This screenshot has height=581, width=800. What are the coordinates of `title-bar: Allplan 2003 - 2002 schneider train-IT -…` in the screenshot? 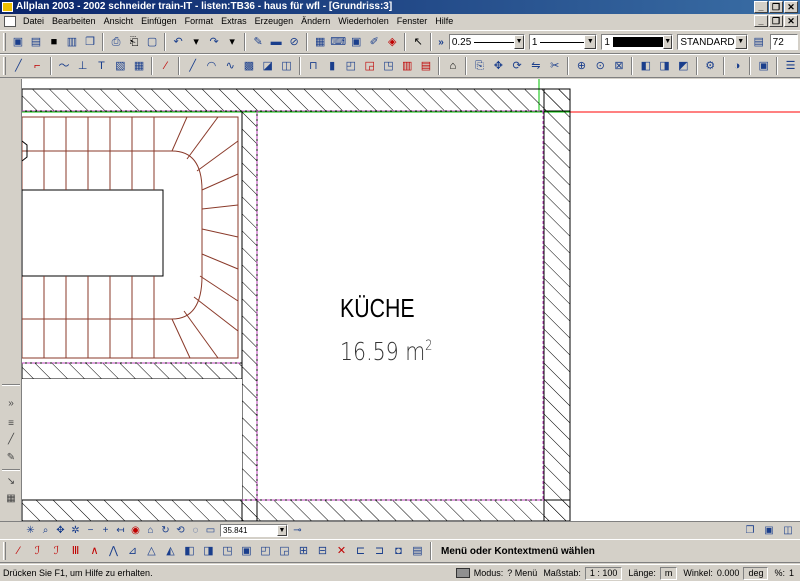 It's located at (400, 7).